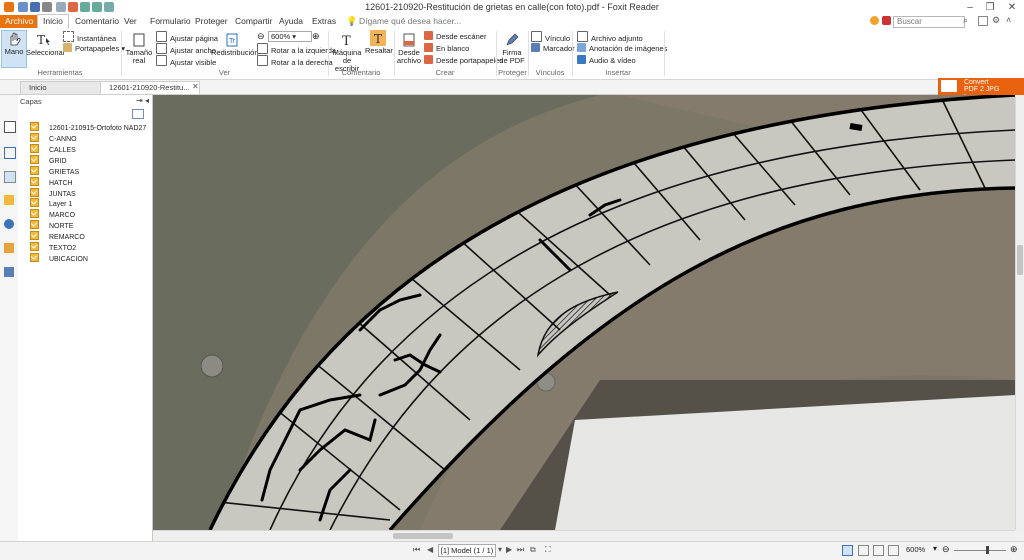  I want to click on fit-width-button: Ajustar ancho, so click(186, 49).